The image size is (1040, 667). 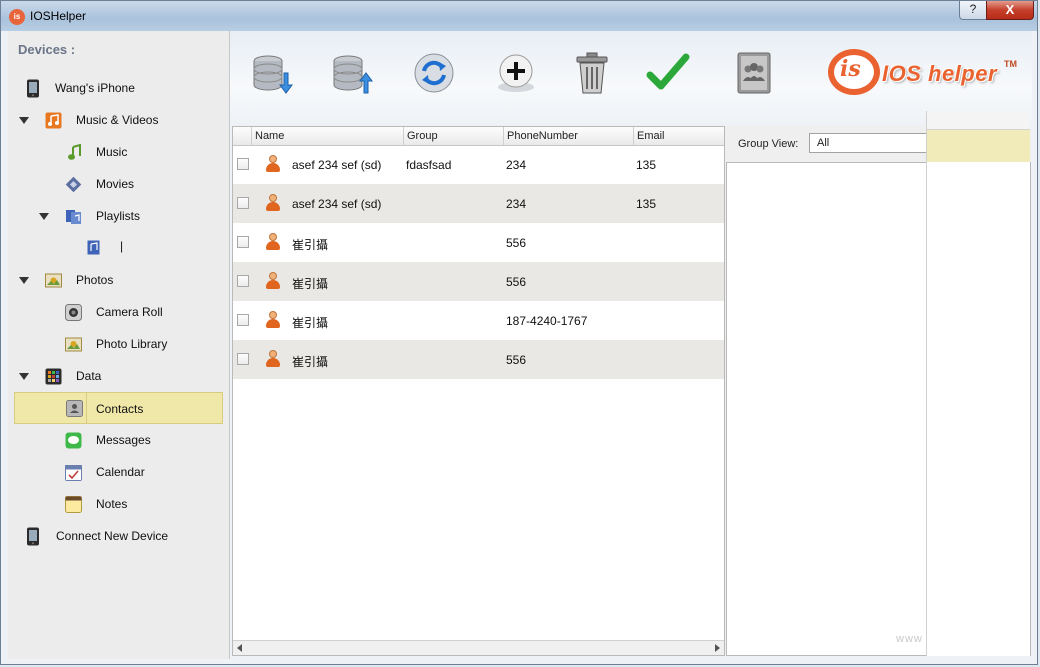 What do you see at coordinates (239, 648) in the screenshot?
I see `scroll-left-icon` at bounding box center [239, 648].